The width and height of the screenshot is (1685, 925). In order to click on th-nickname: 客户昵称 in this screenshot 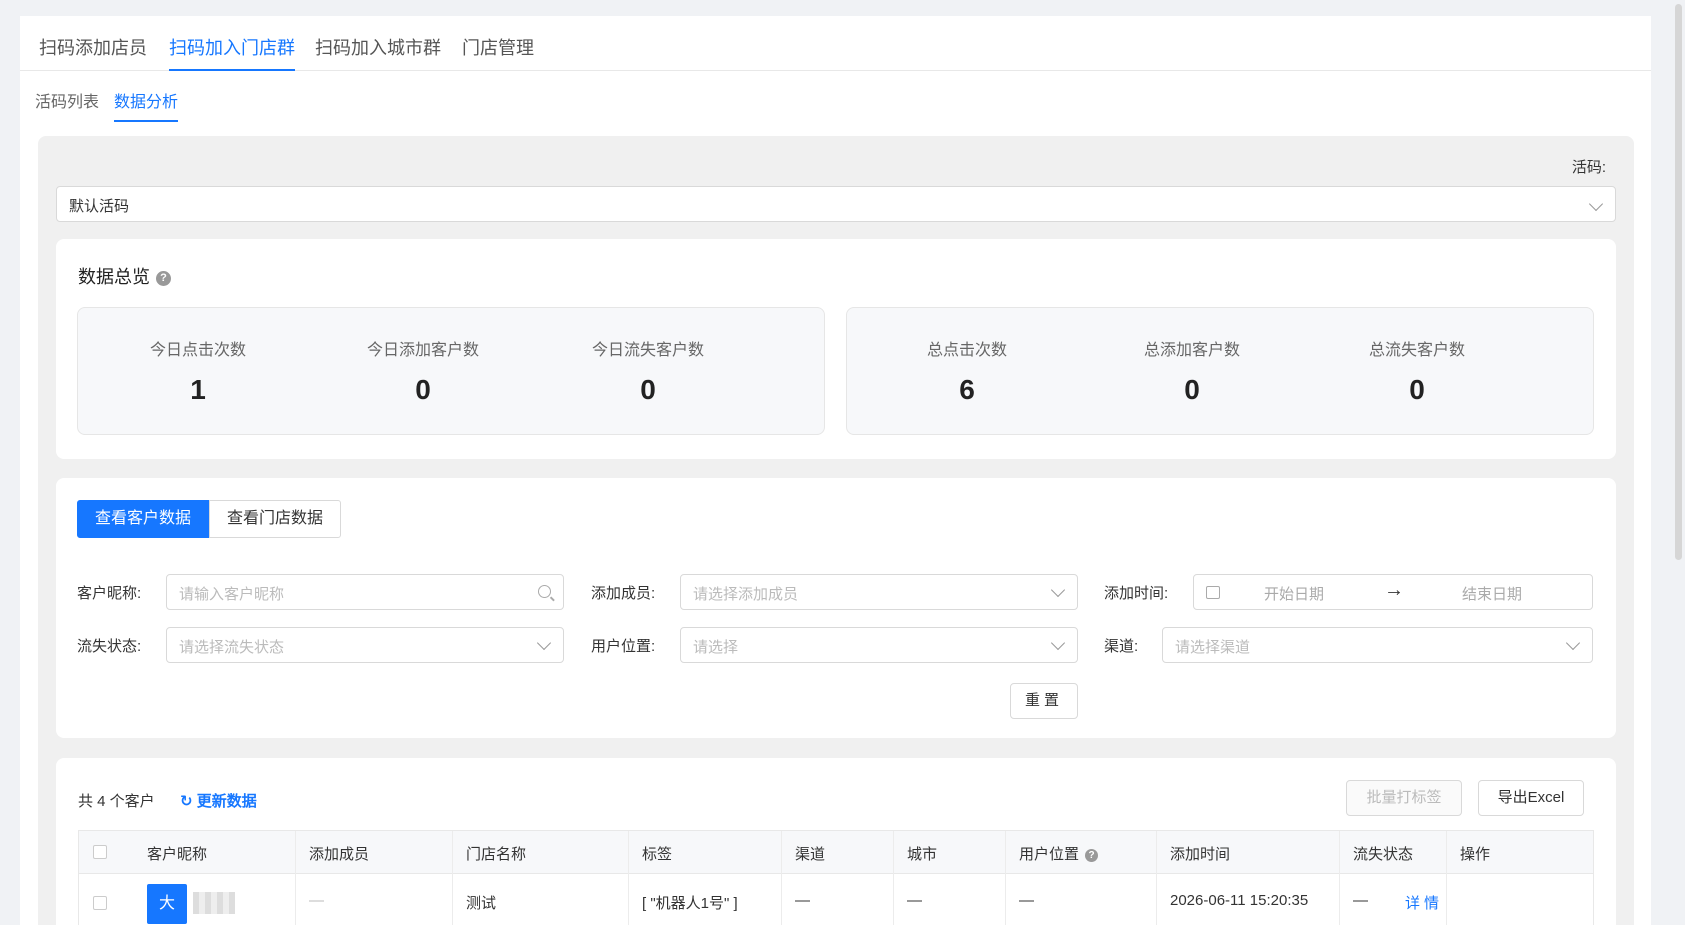, I will do `click(177, 853)`.